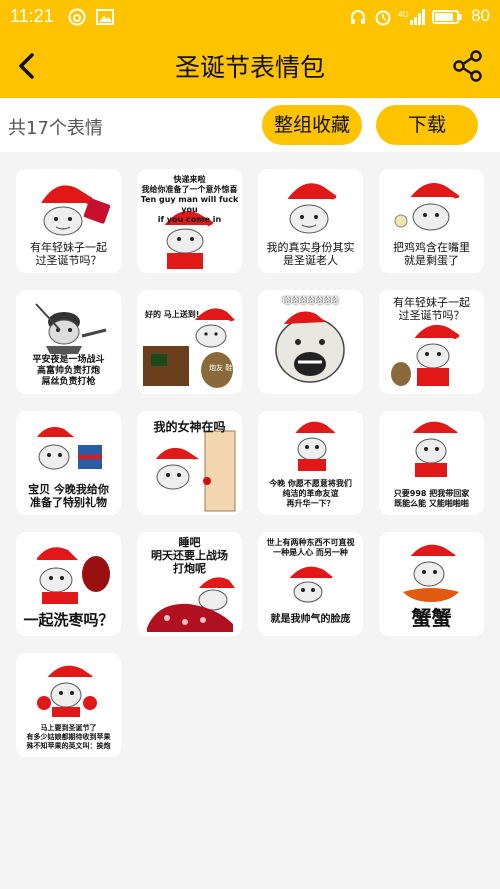  Describe the element at coordinates (32, 16) in the screenshot. I see `status-time: 11:21` at that location.